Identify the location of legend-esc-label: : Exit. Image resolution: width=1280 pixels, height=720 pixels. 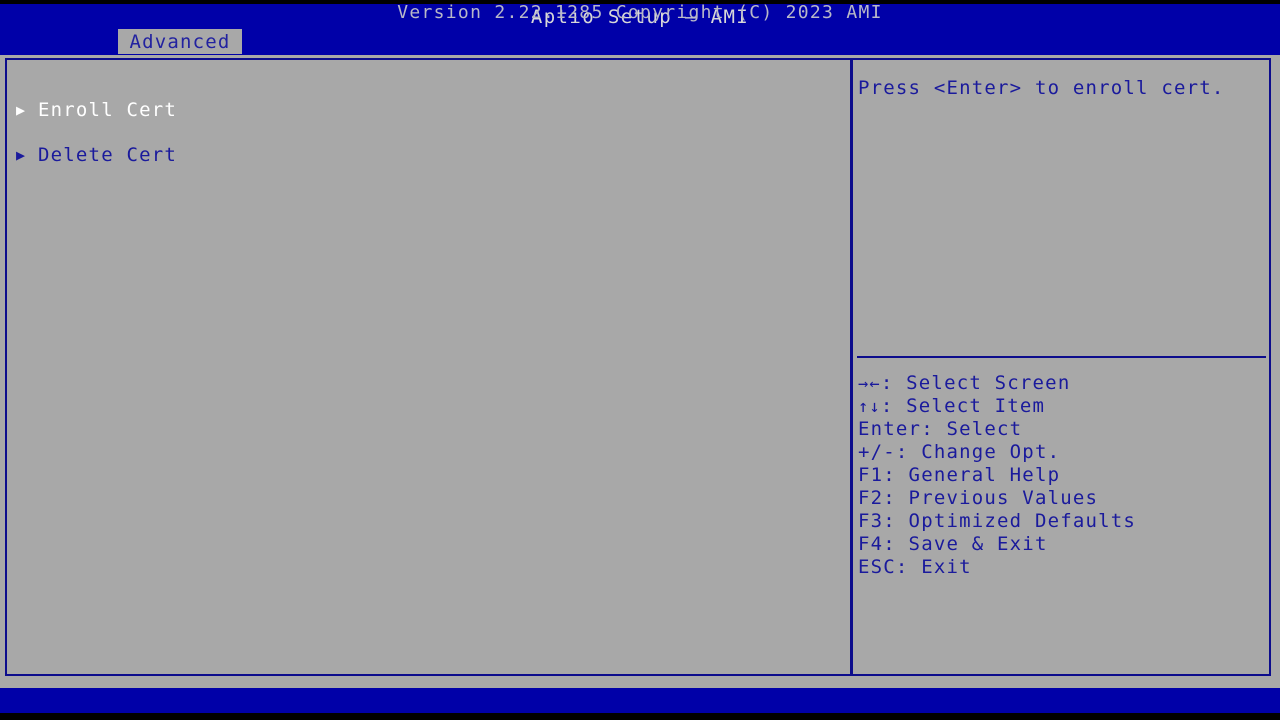
(933, 567).